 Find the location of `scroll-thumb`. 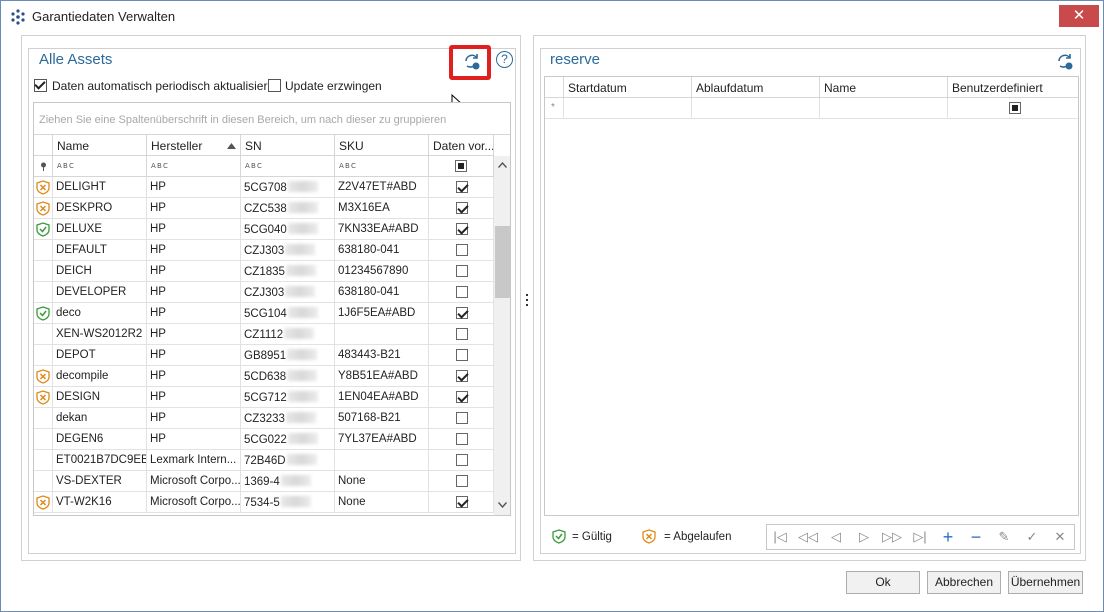

scroll-thumb is located at coordinates (502, 262).